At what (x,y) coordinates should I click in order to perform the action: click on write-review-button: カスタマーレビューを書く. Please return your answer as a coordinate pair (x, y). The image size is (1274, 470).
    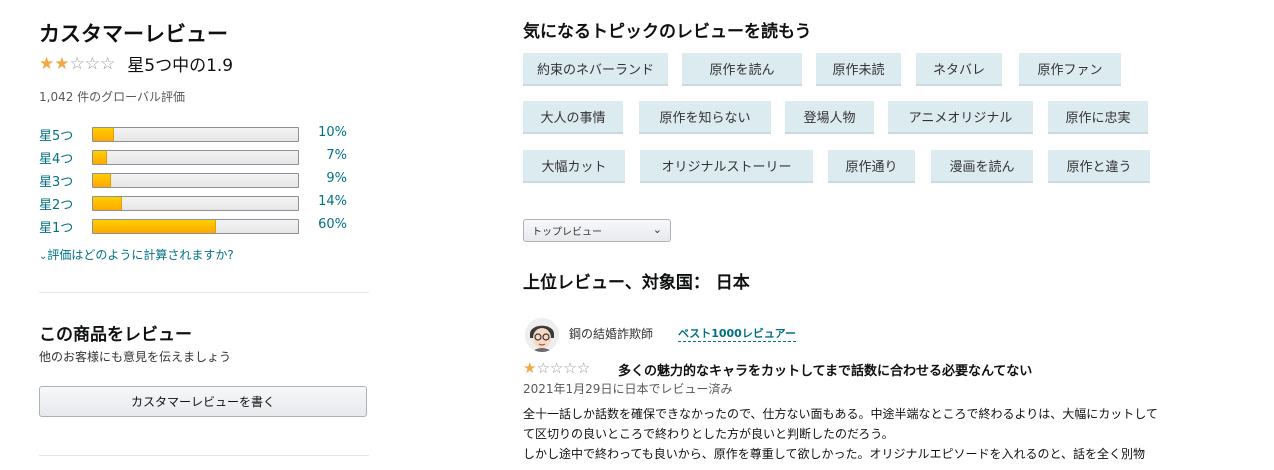
    Looking at the image, I should click on (203, 401).